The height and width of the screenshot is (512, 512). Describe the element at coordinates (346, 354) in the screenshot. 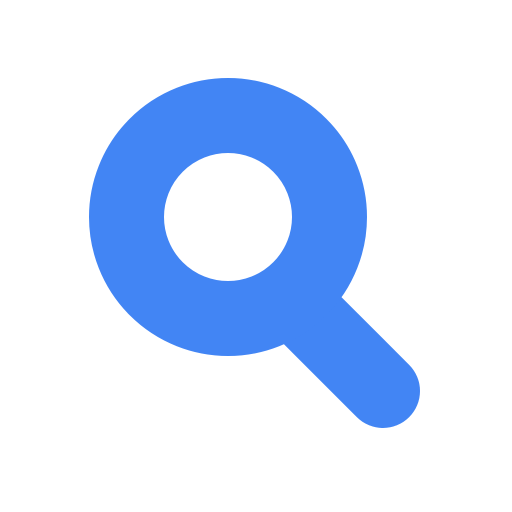

I see `magnifier-handle` at that location.